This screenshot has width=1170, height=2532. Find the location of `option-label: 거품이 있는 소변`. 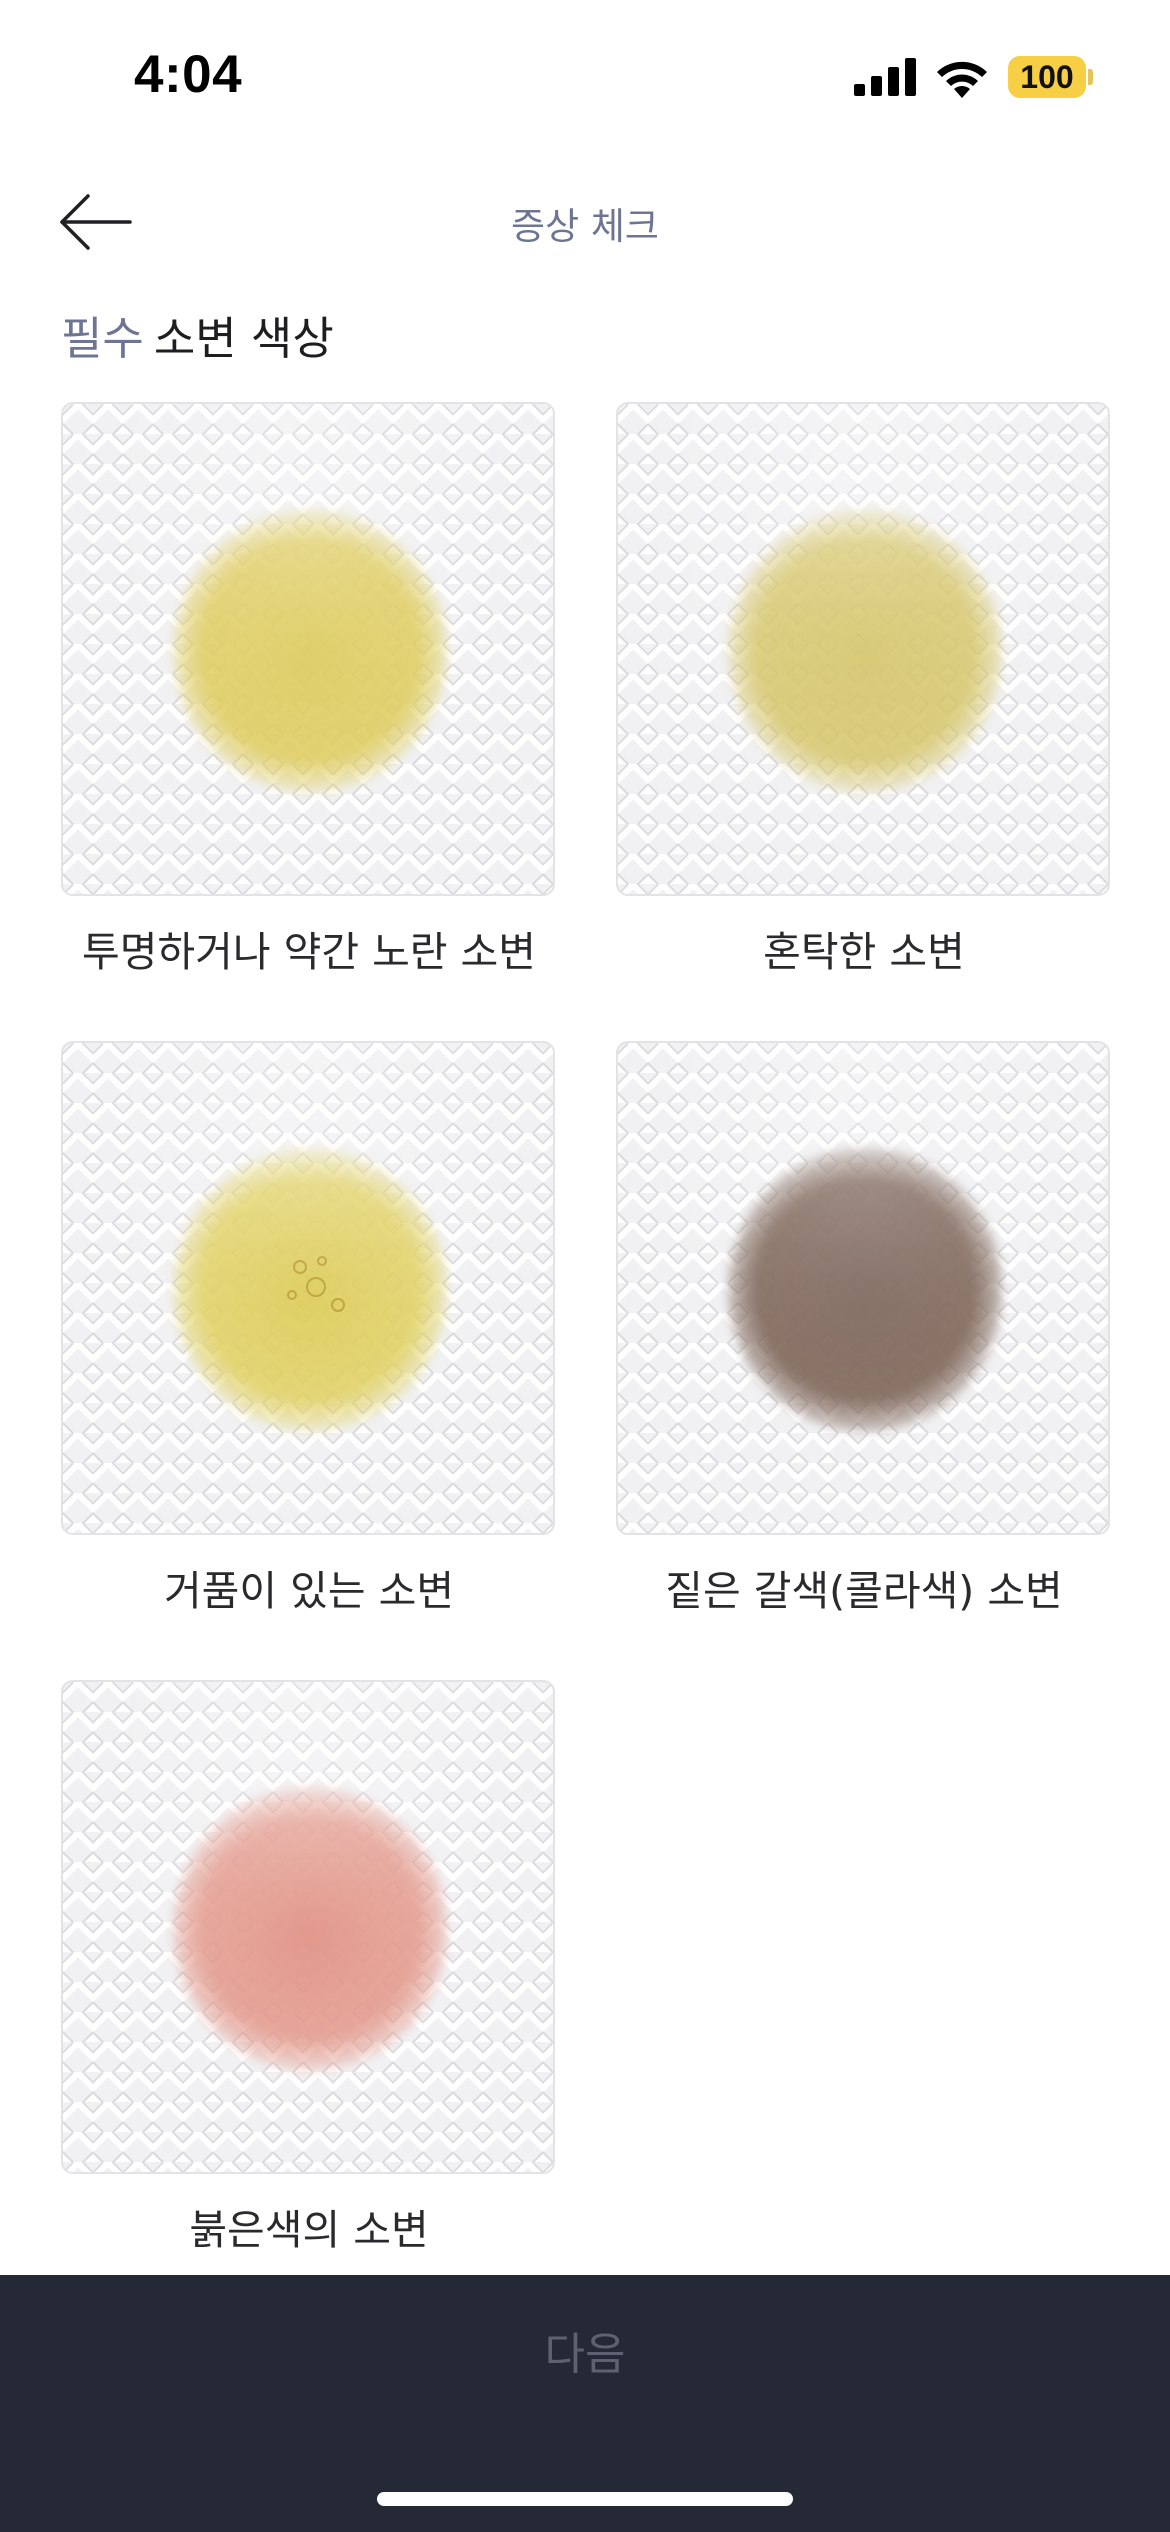

option-label: 거품이 있는 소변 is located at coordinates (309, 1591).